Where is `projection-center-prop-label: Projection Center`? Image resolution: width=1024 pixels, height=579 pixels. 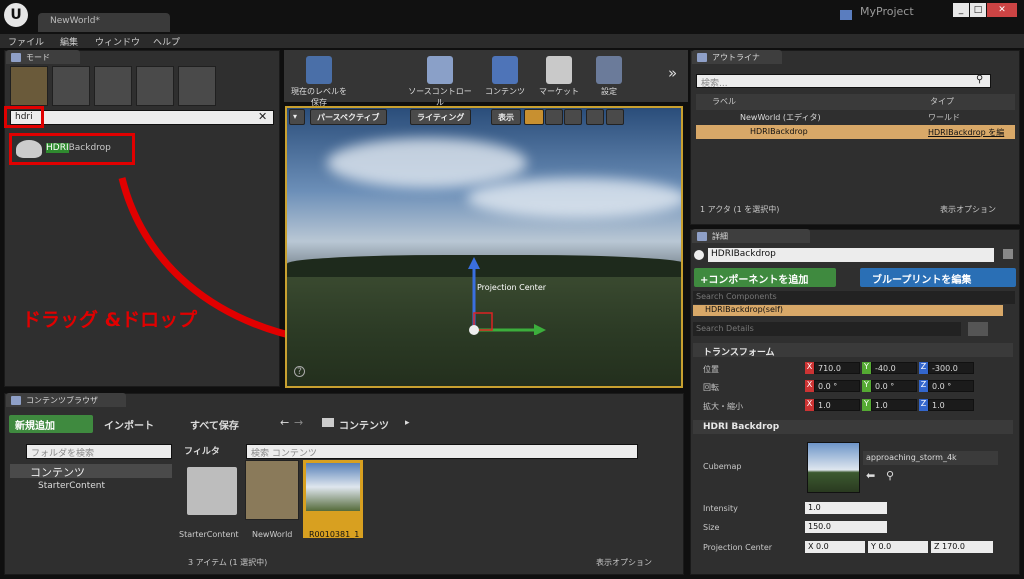 projection-center-prop-label: Projection Center is located at coordinates (738, 547).